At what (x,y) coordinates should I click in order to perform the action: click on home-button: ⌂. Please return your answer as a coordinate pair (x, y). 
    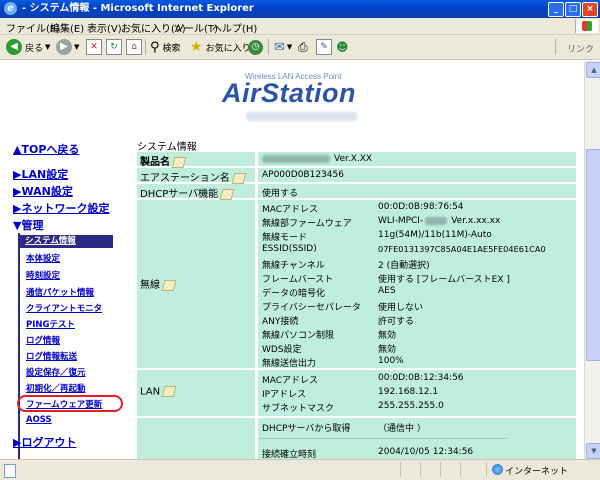
    Looking at the image, I should click on (134, 47).